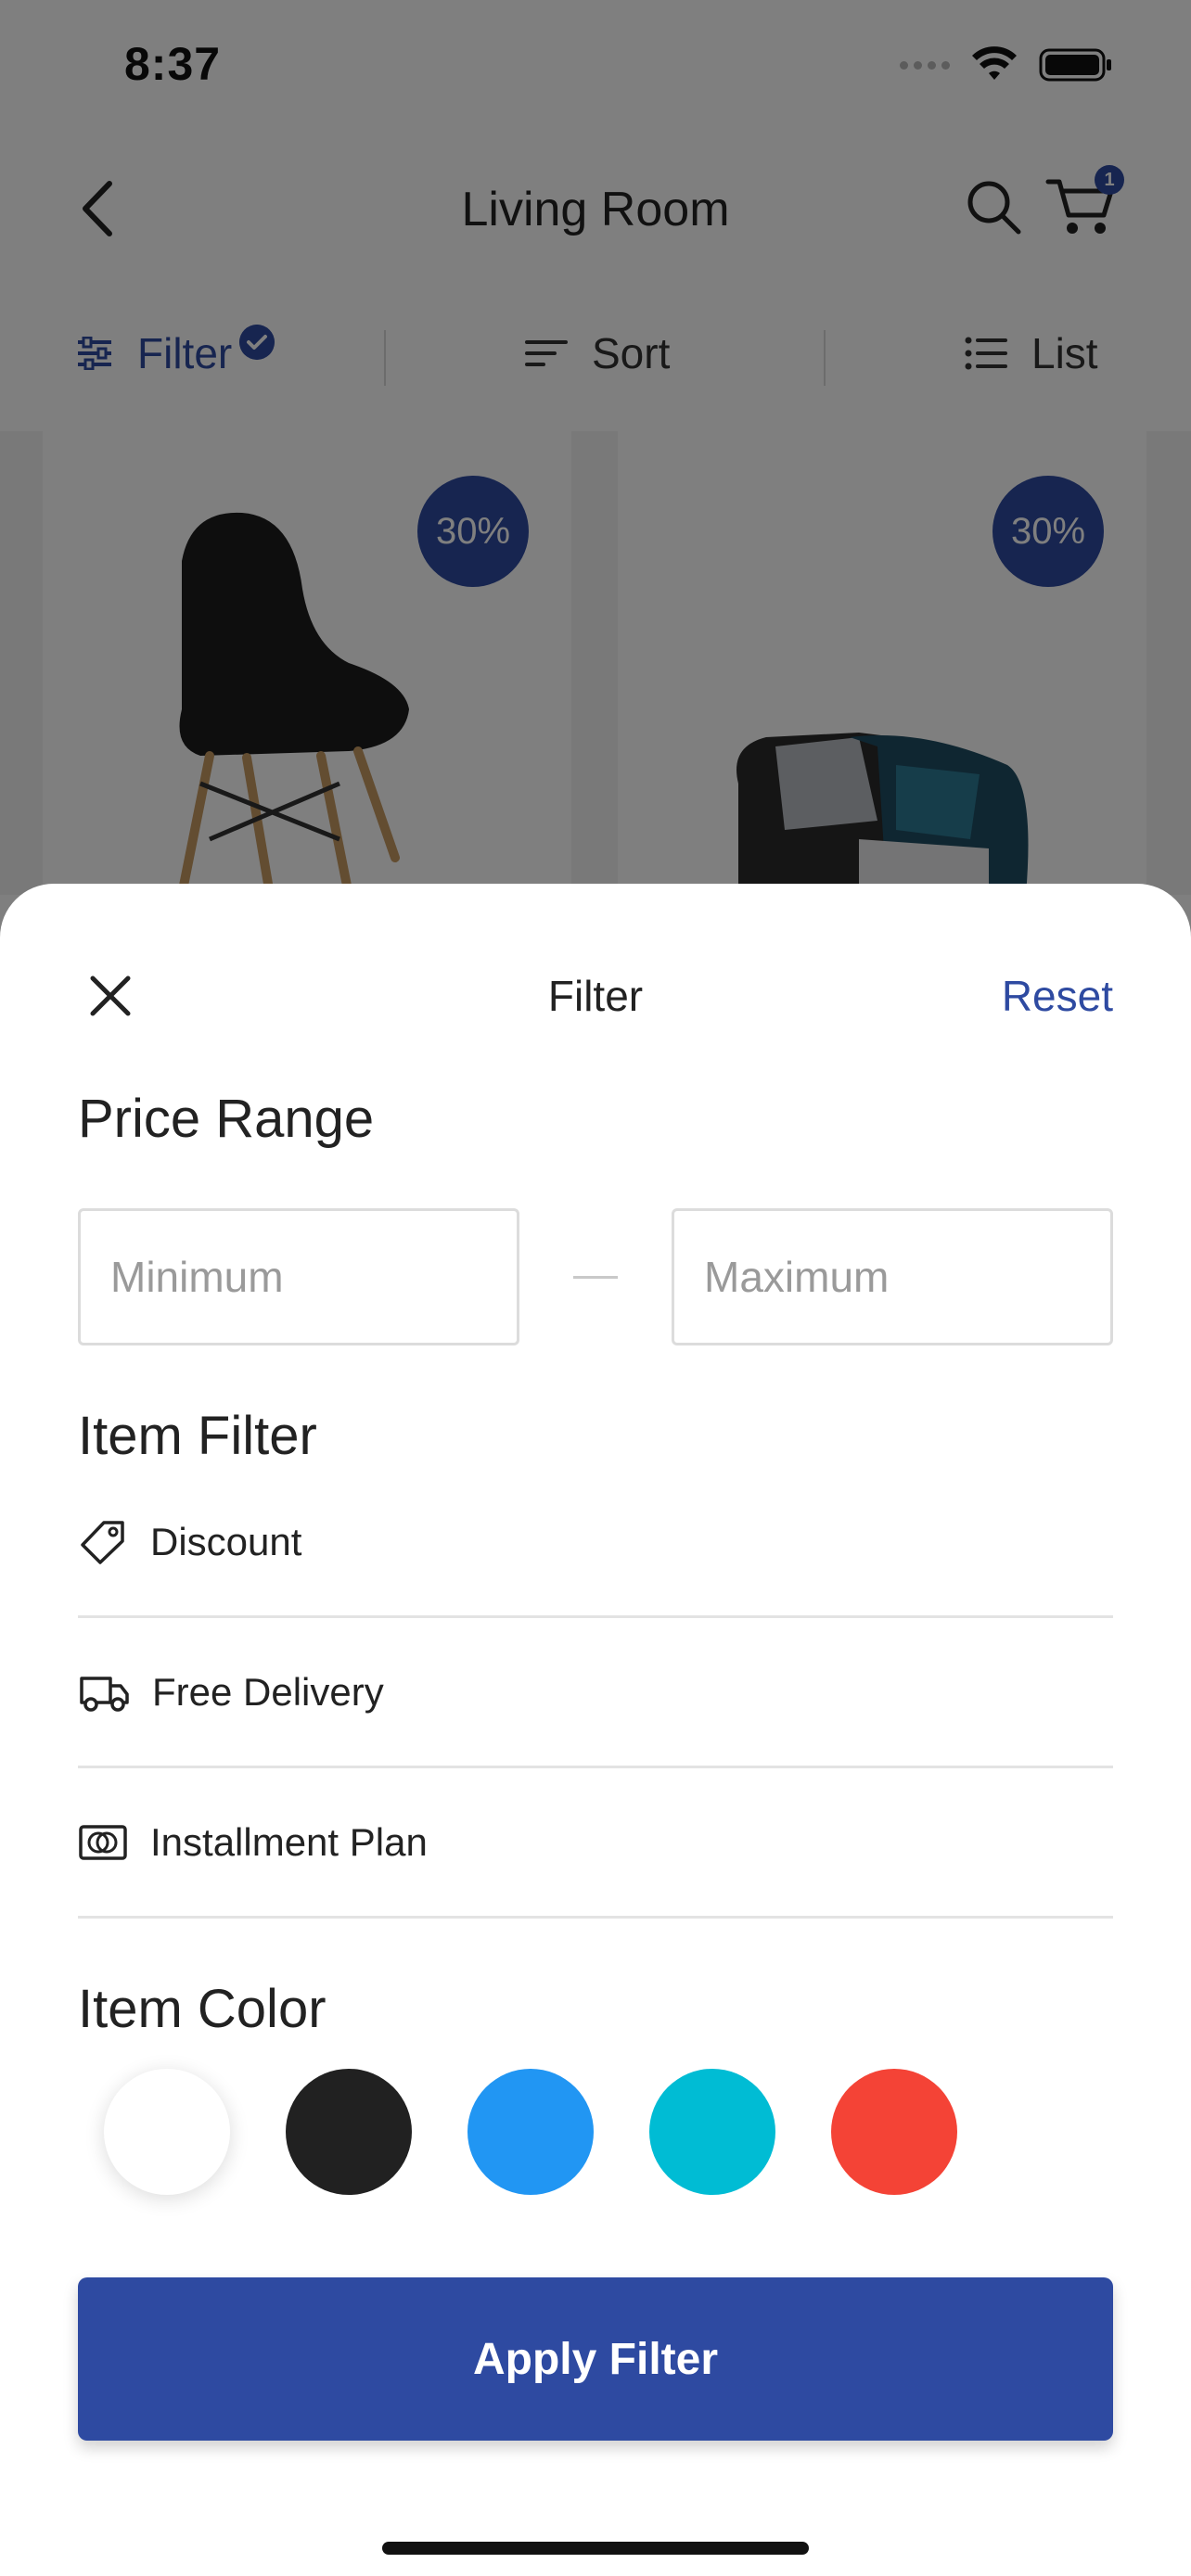  Describe the element at coordinates (595, 2548) in the screenshot. I see `home-indicator` at that location.